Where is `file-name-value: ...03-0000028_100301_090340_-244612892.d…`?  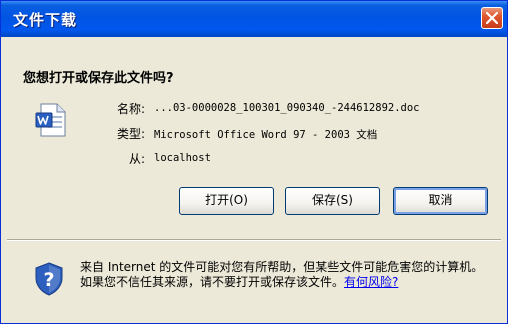 file-name-value: ...03-0000028_100301_090340_-244612892.d… is located at coordinates (287, 108).